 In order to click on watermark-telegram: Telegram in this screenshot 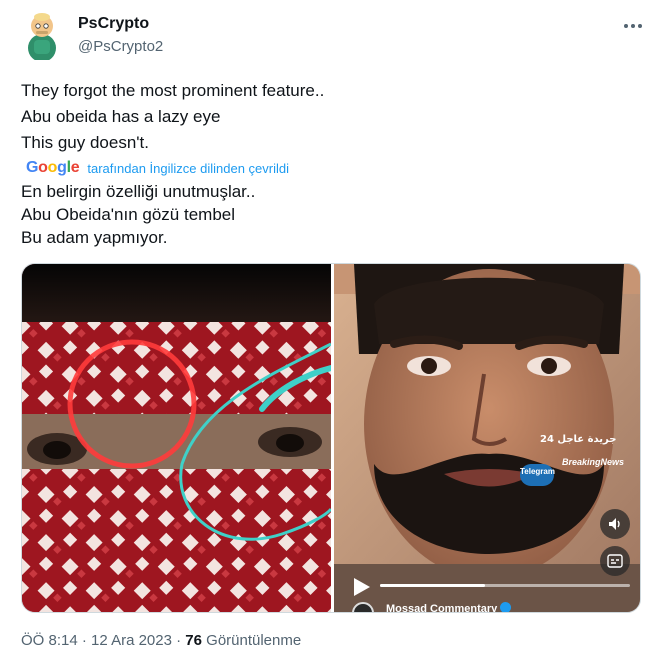, I will do `click(537, 471)`.